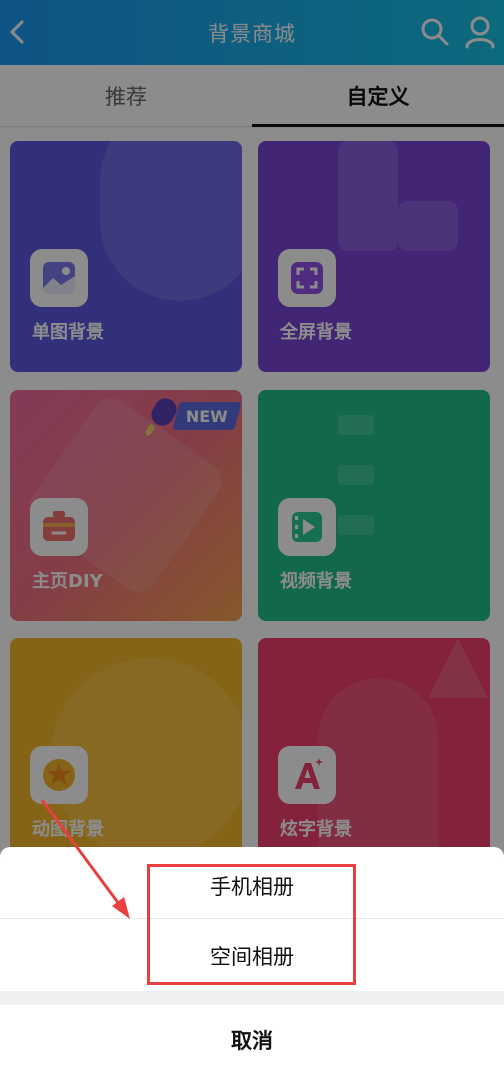 This screenshot has width=504, height=1080. What do you see at coordinates (252, 1040) in the screenshot?
I see `cancel-button: 取消` at bounding box center [252, 1040].